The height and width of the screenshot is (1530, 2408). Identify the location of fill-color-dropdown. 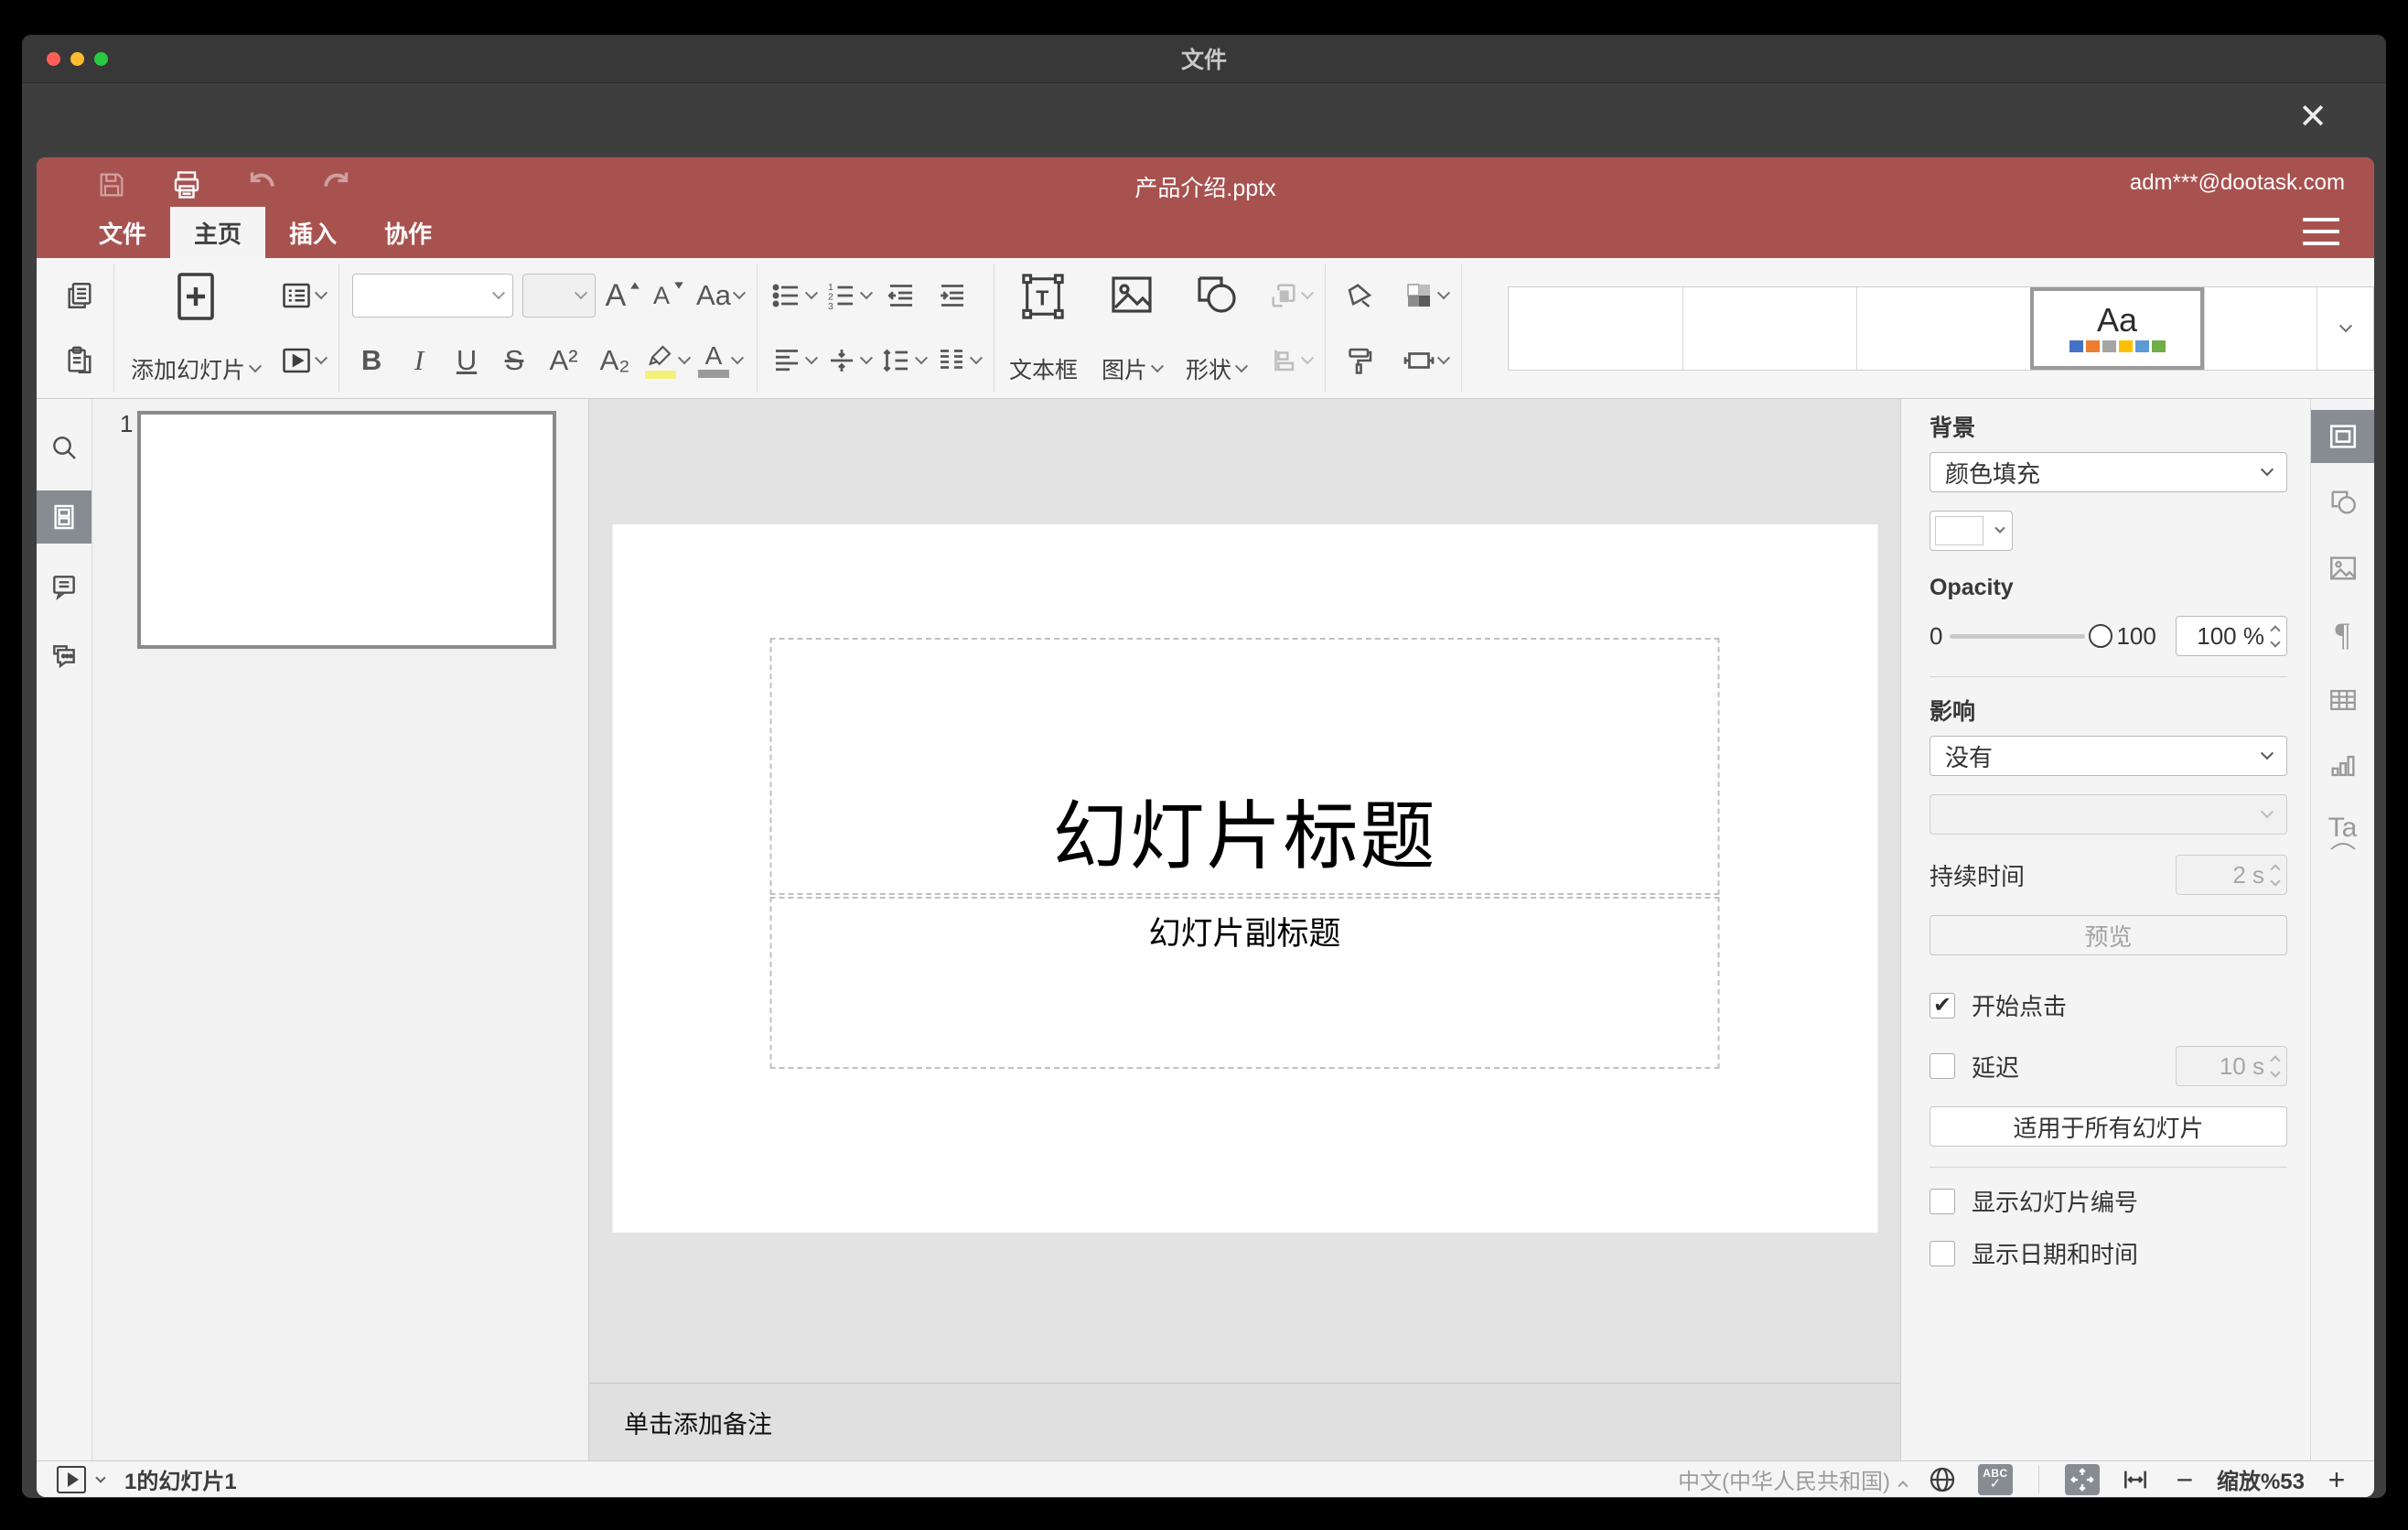
(2000, 531).